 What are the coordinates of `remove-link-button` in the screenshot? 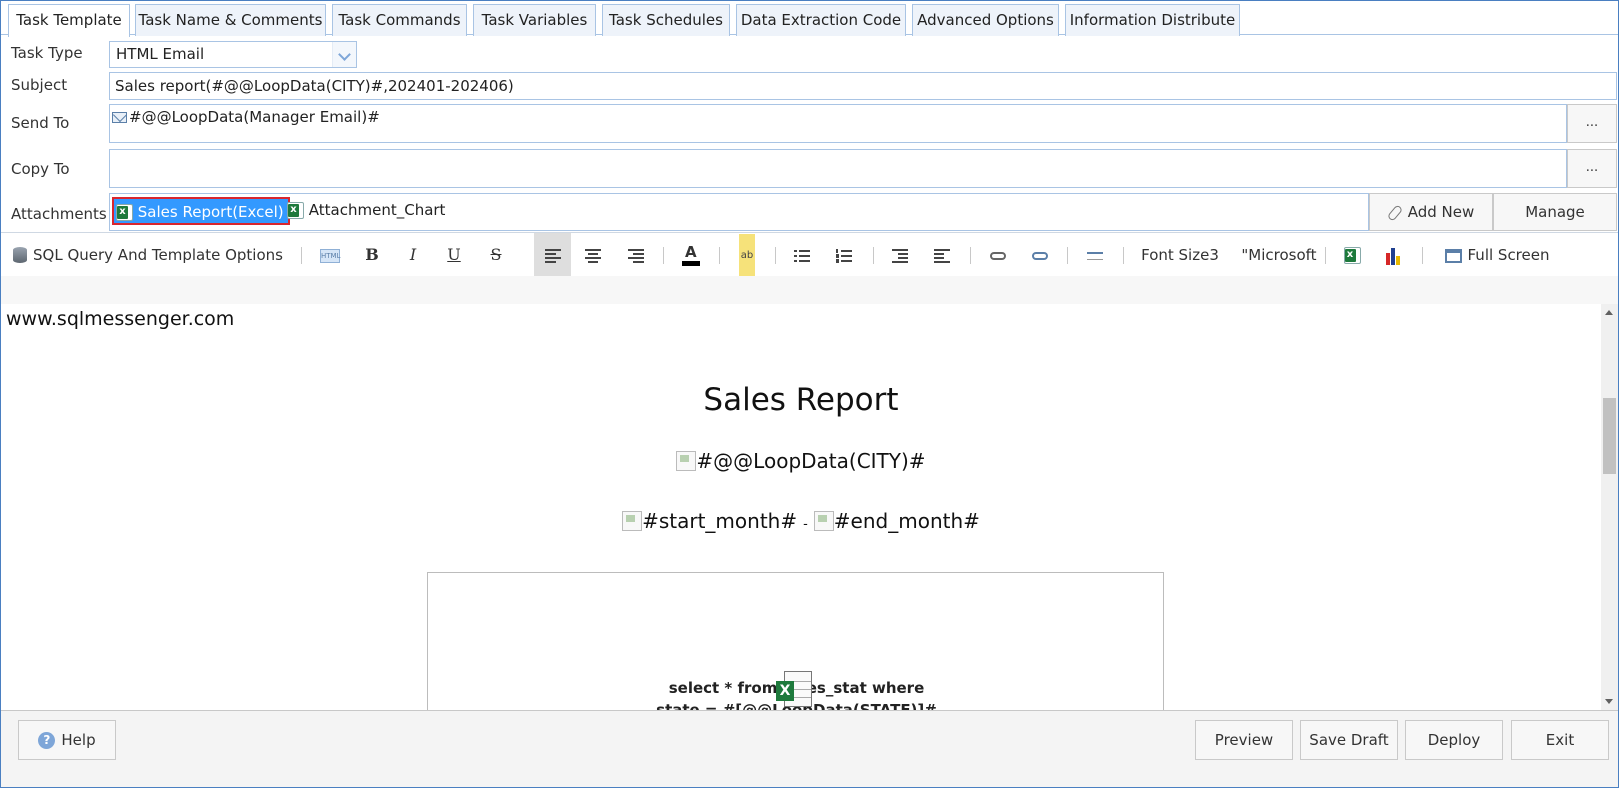 It's located at (1040, 255).